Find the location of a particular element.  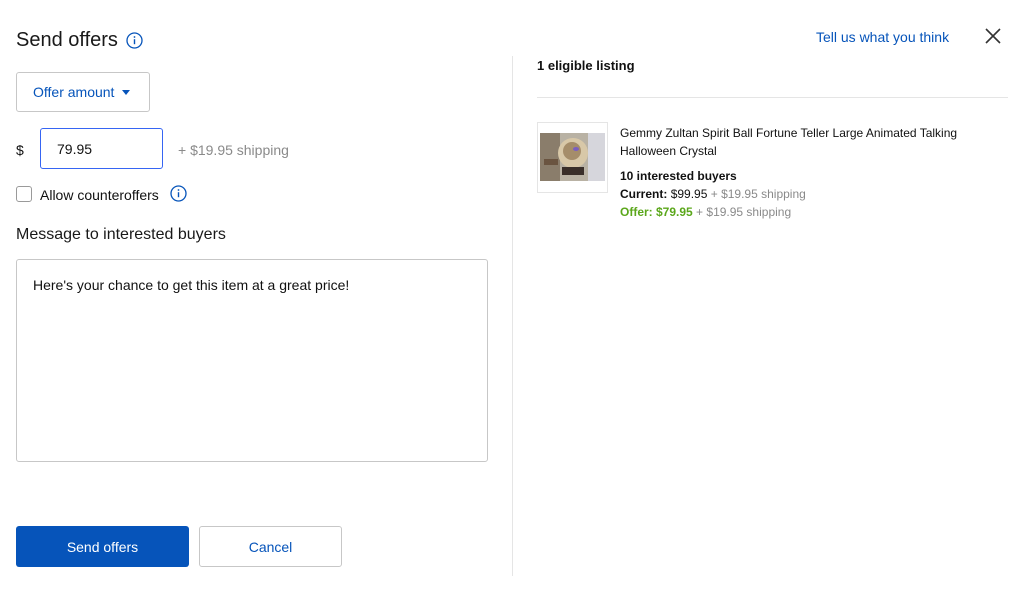

close-icon is located at coordinates (993, 36).